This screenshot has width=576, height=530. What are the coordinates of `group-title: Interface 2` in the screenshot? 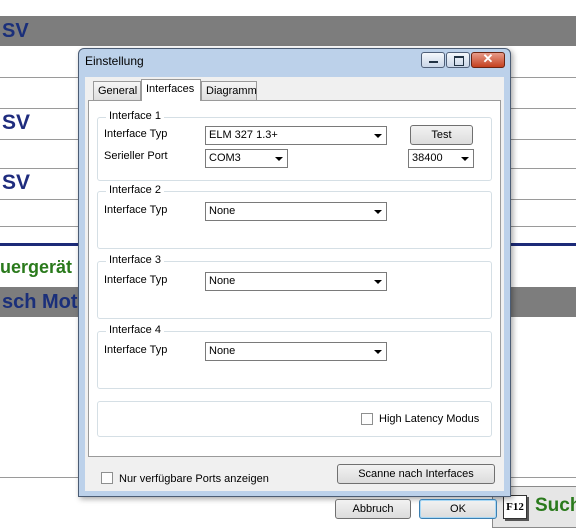 It's located at (135, 190).